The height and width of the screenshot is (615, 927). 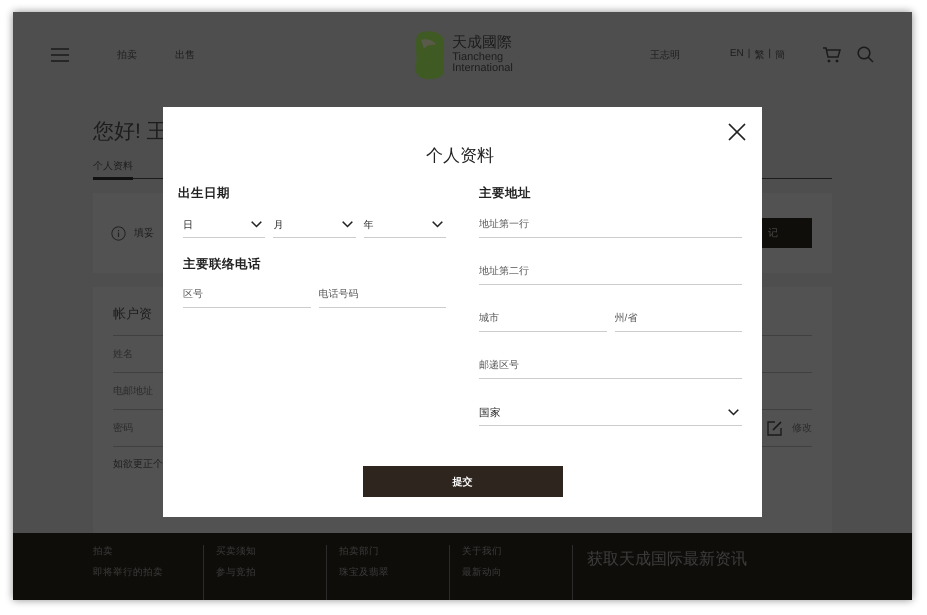 I want to click on address-input: 州/省, so click(x=678, y=319).